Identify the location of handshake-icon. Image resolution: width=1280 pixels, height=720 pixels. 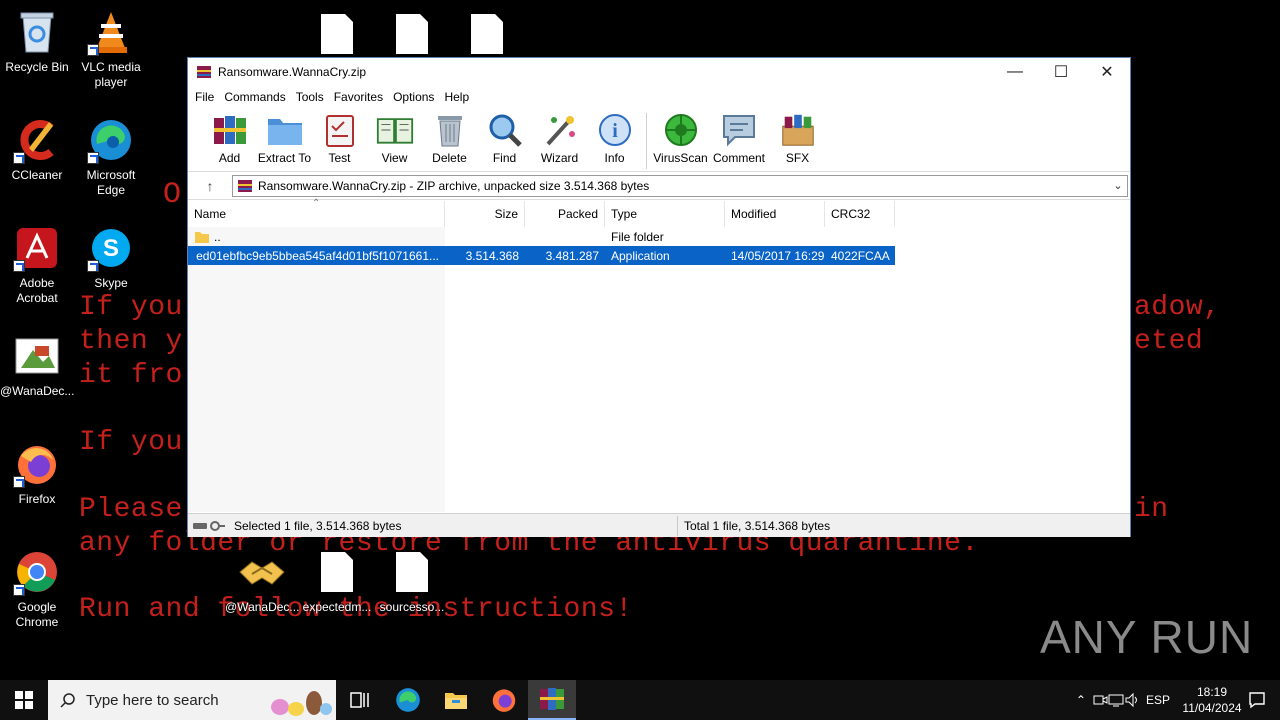
(262, 573).